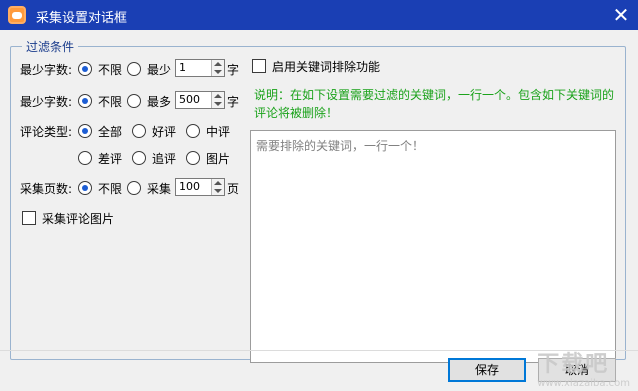 The height and width of the screenshot is (391, 638). What do you see at coordinates (85, 188) in the screenshot?
I see `pages-unlimited-radio` at bounding box center [85, 188].